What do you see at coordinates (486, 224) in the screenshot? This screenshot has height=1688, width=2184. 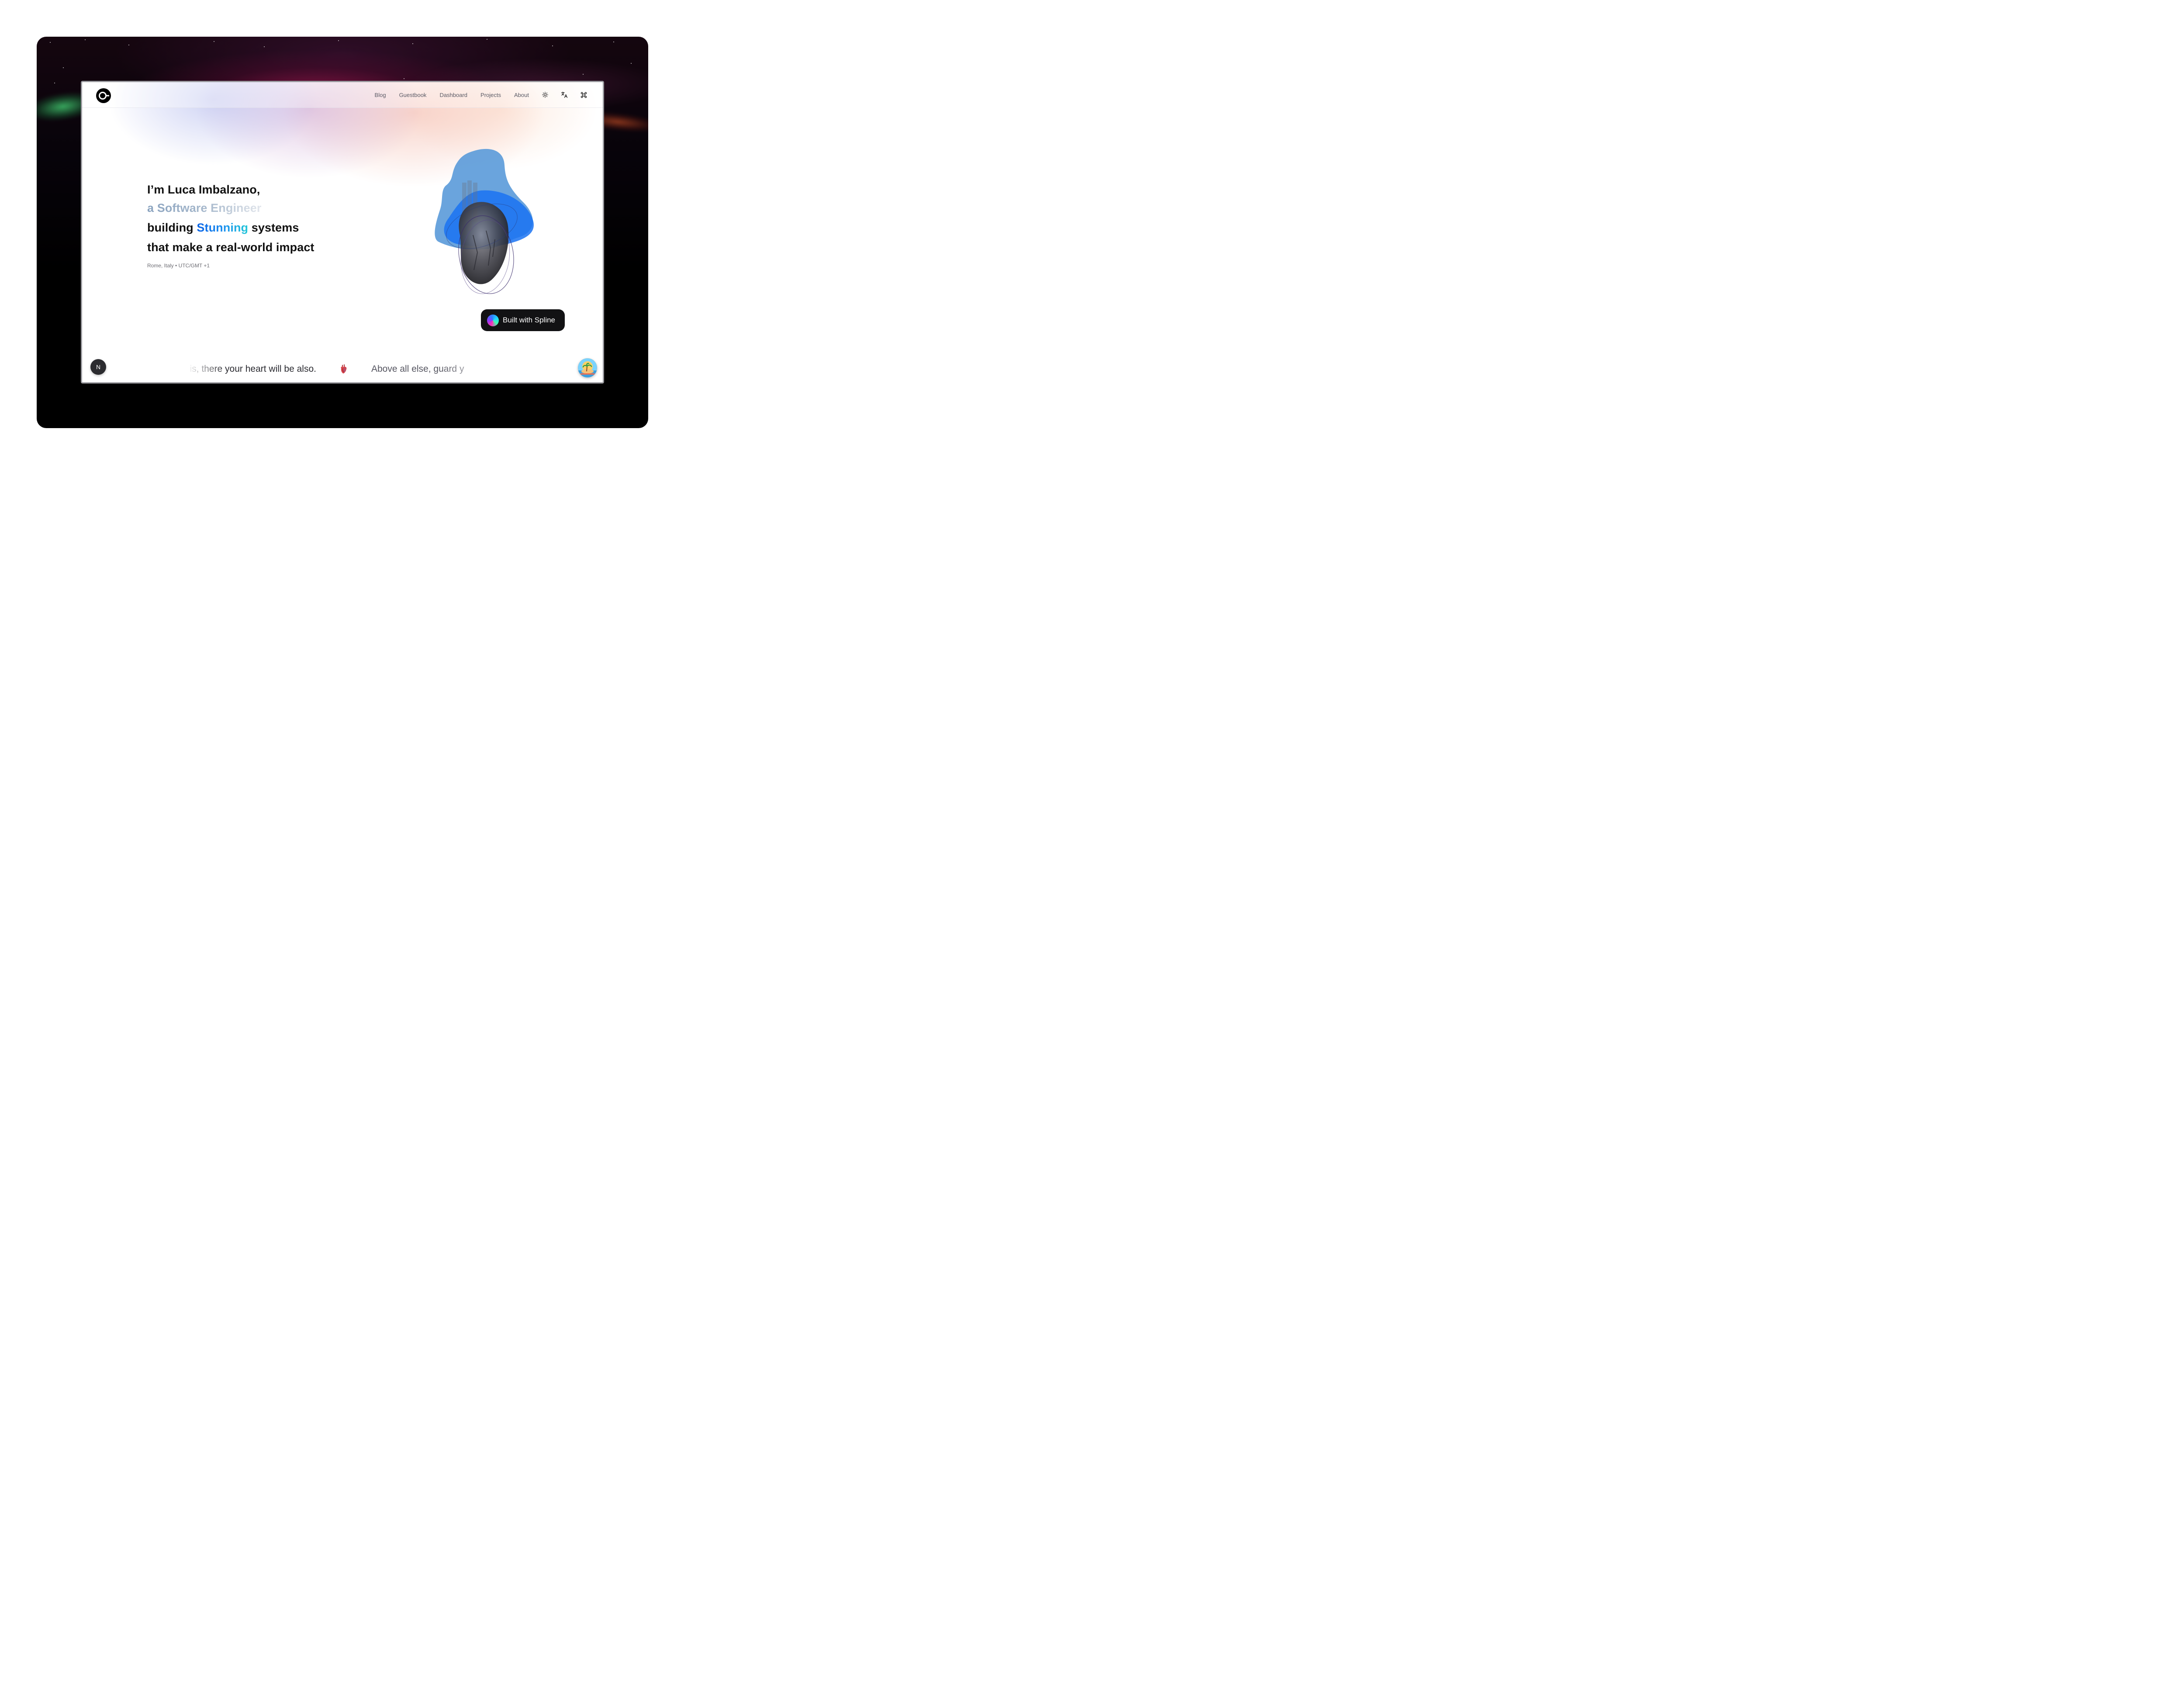 I see `spline-heart-illustration` at bounding box center [486, 224].